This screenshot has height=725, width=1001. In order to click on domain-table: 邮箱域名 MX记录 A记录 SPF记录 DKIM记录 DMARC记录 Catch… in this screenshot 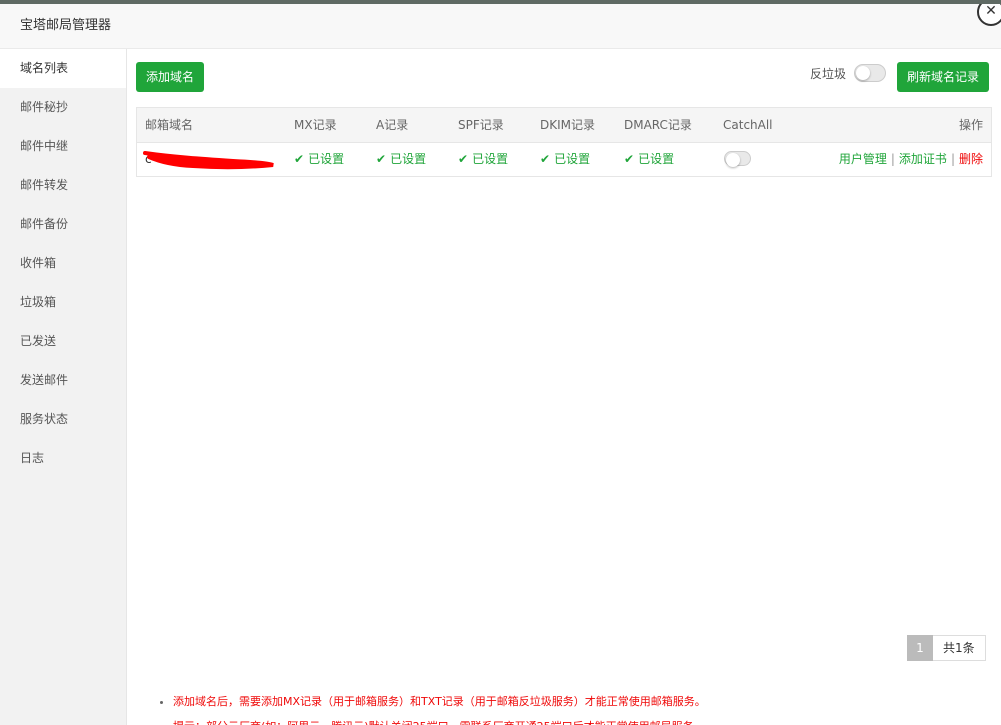, I will do `click(564, 142)`.